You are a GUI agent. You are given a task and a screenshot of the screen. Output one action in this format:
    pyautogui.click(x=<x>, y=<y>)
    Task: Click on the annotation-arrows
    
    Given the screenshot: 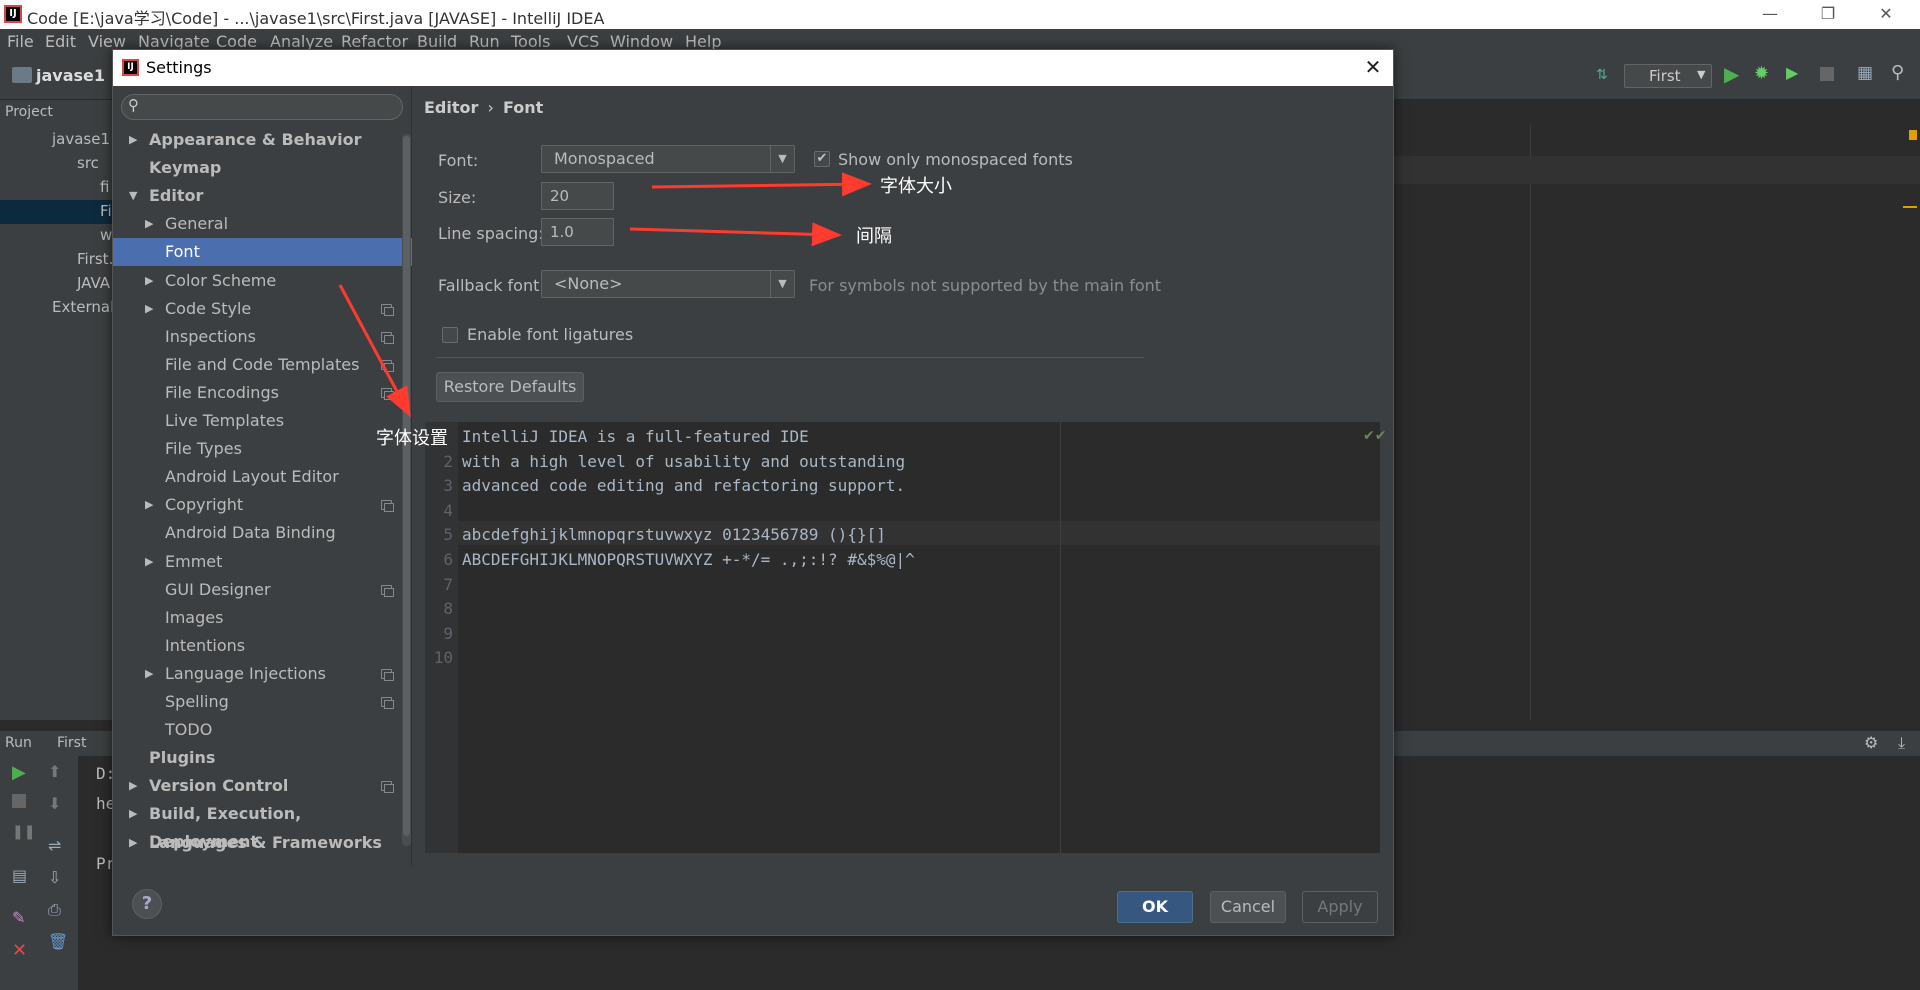 What is the action you would take?
    pyautogui.click(x=605, y=295)
    